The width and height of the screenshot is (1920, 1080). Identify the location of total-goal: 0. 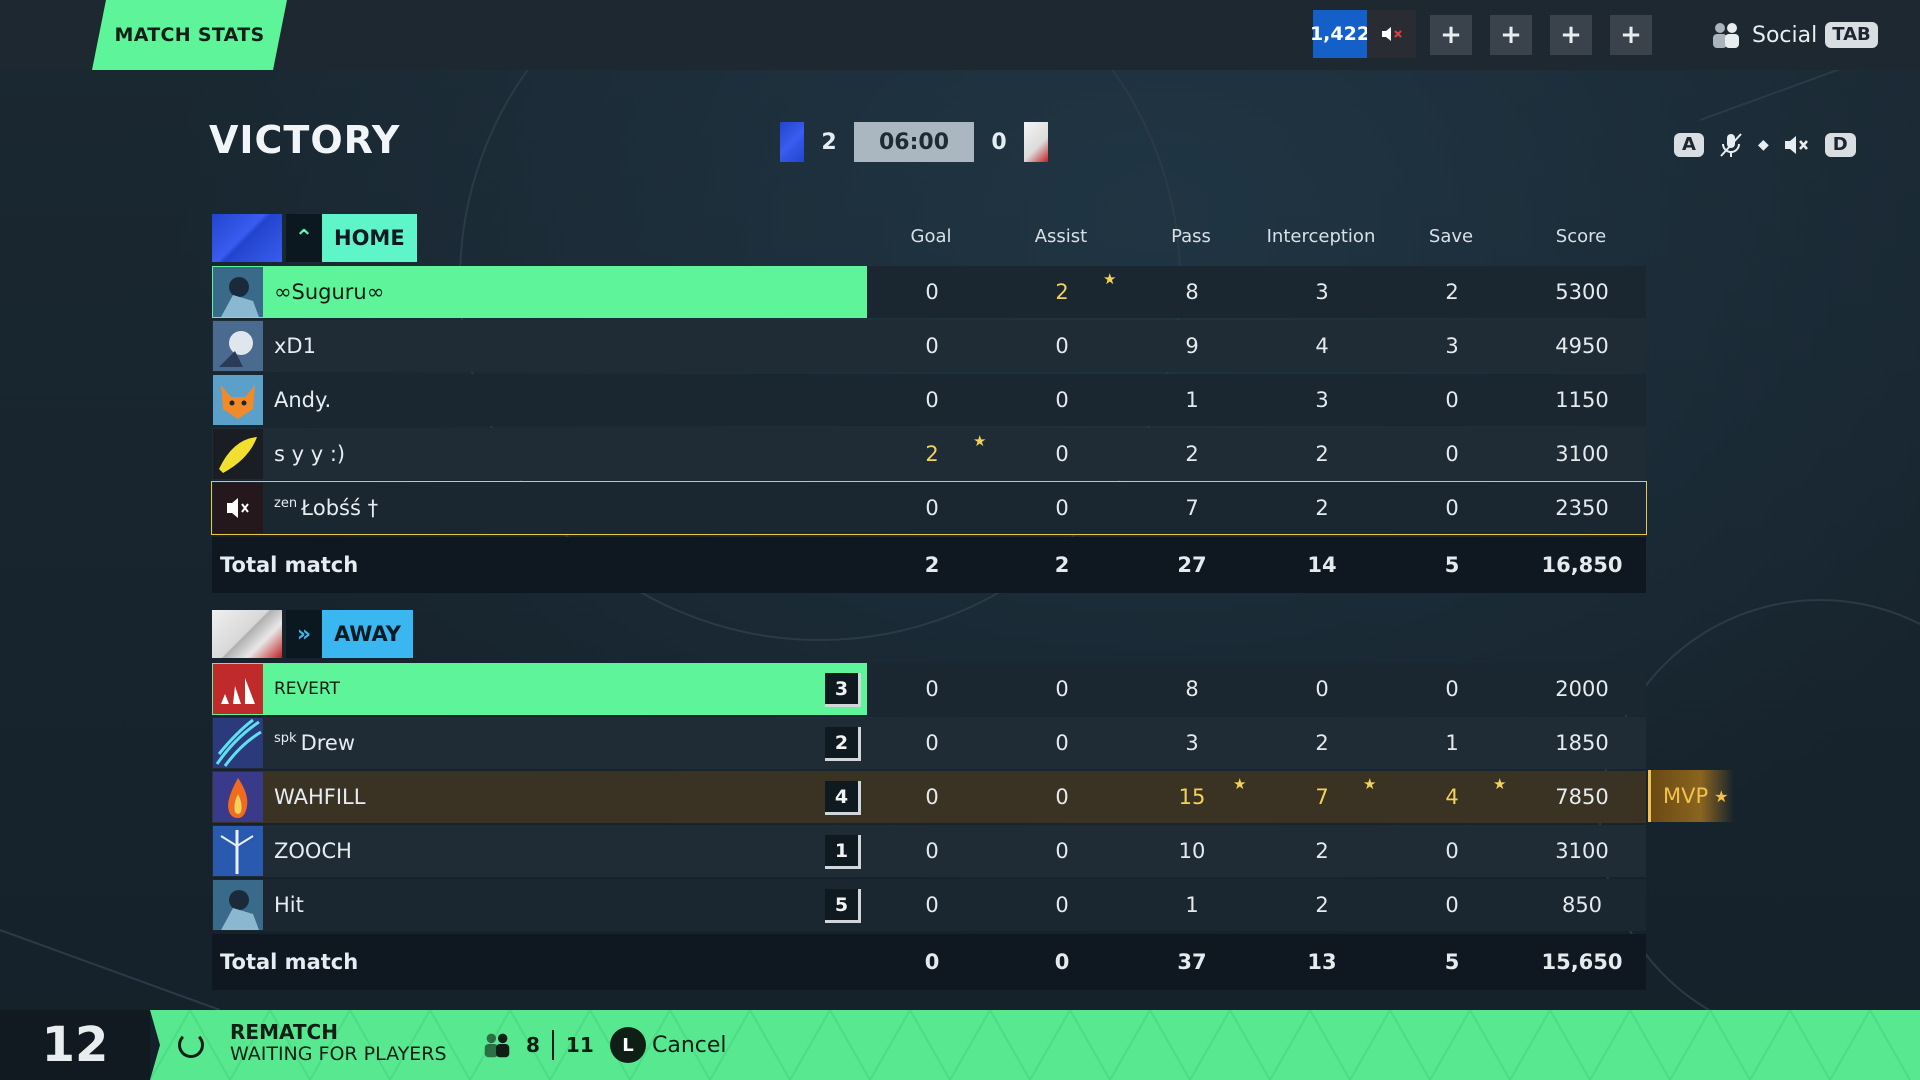
(932, 962).